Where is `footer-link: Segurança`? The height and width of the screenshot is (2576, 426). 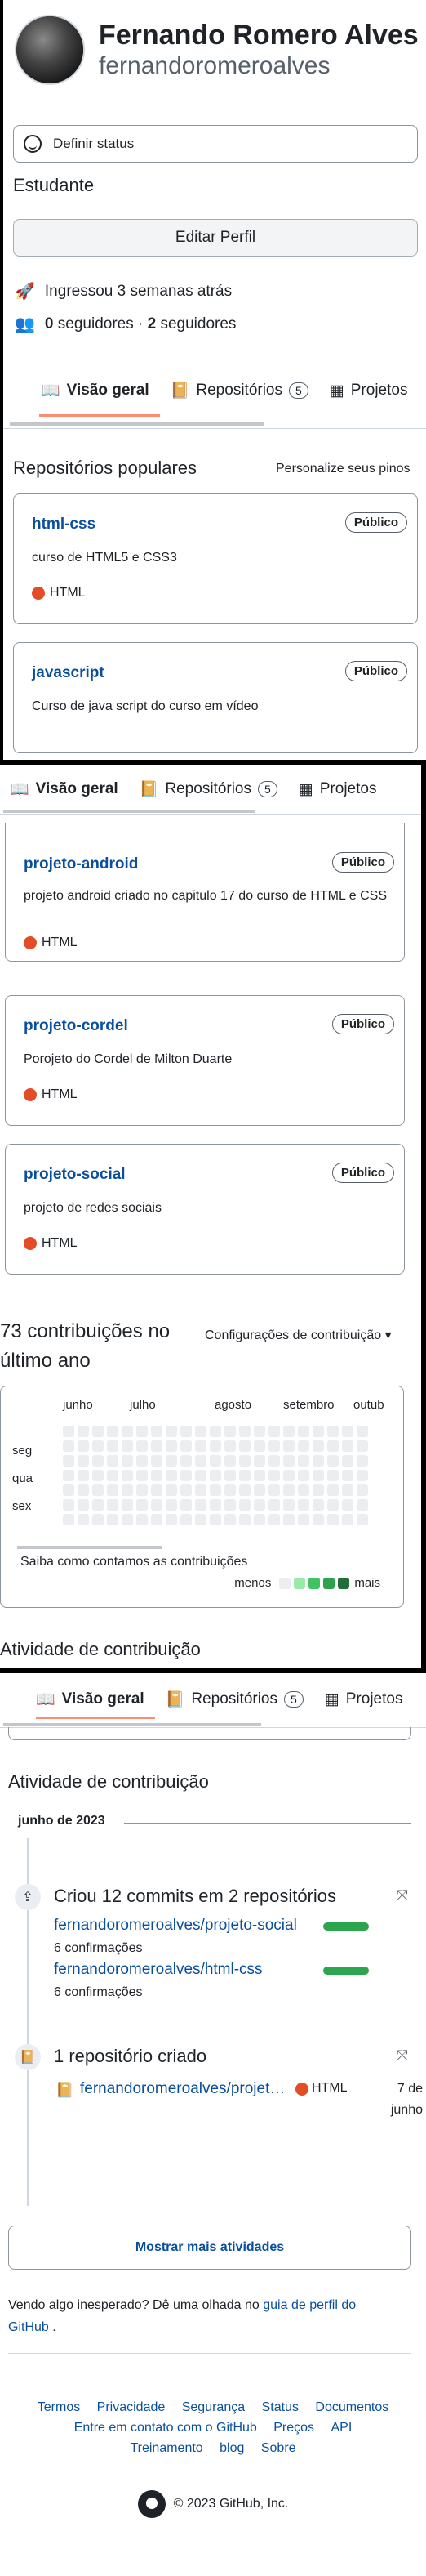 footer-link: Segurança is located at coordinates (213, 2407).